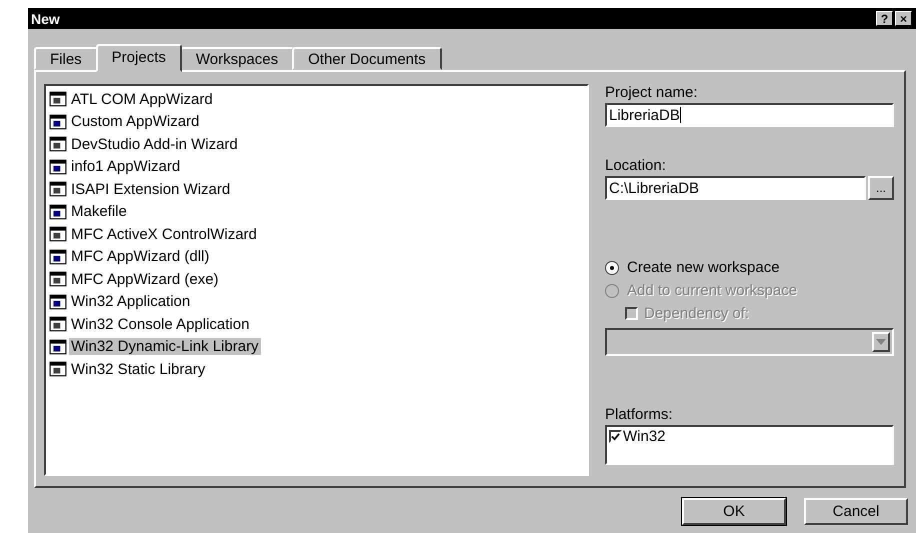 This screenshot has width=916, height=533. Describe the element at coordinates (66, 58) in the screenshot. I see `tab: Files` at that location.